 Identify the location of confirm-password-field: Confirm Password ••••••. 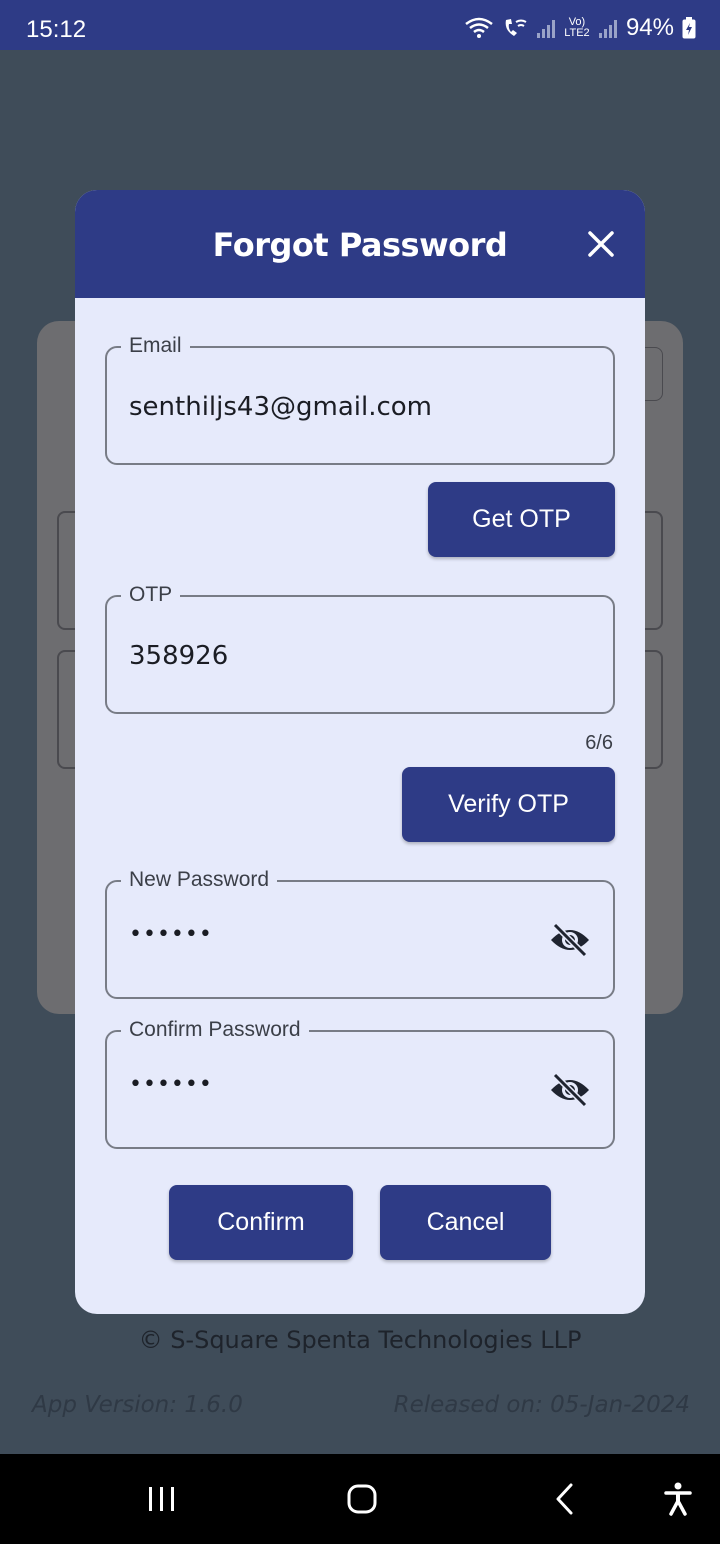
(360, 1083).